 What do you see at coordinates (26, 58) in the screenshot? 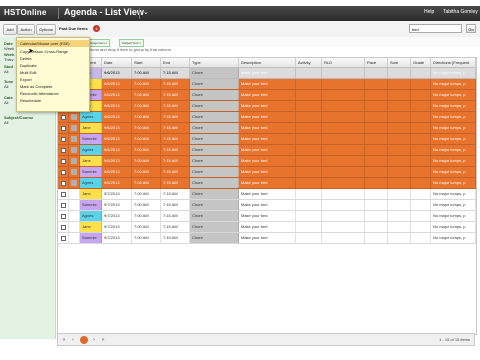
I see `menu-item: Delete` at bounding box center [26, 58].